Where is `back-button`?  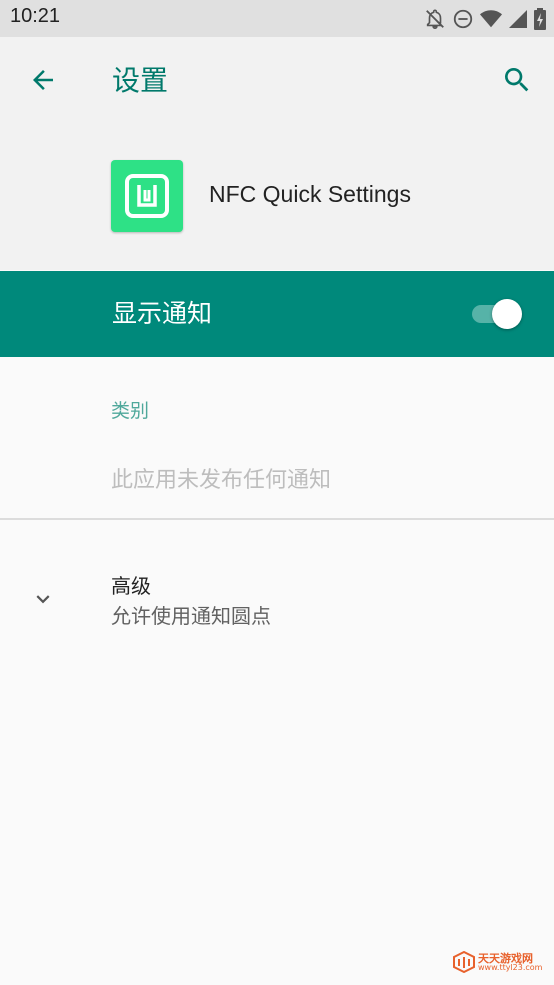
back-button is located at coordinates (43, 82).